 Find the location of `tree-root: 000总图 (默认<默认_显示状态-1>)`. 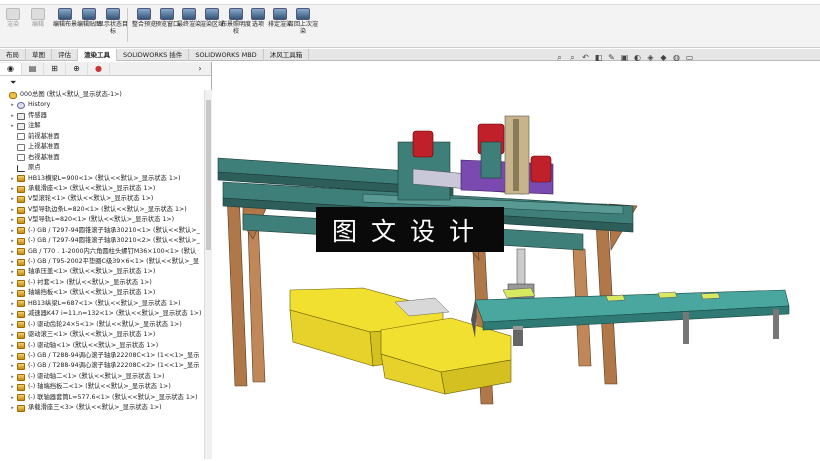

tree-root: 000总图 (默认<默认_显示状态-1>) is located at coordinates (102, 95).